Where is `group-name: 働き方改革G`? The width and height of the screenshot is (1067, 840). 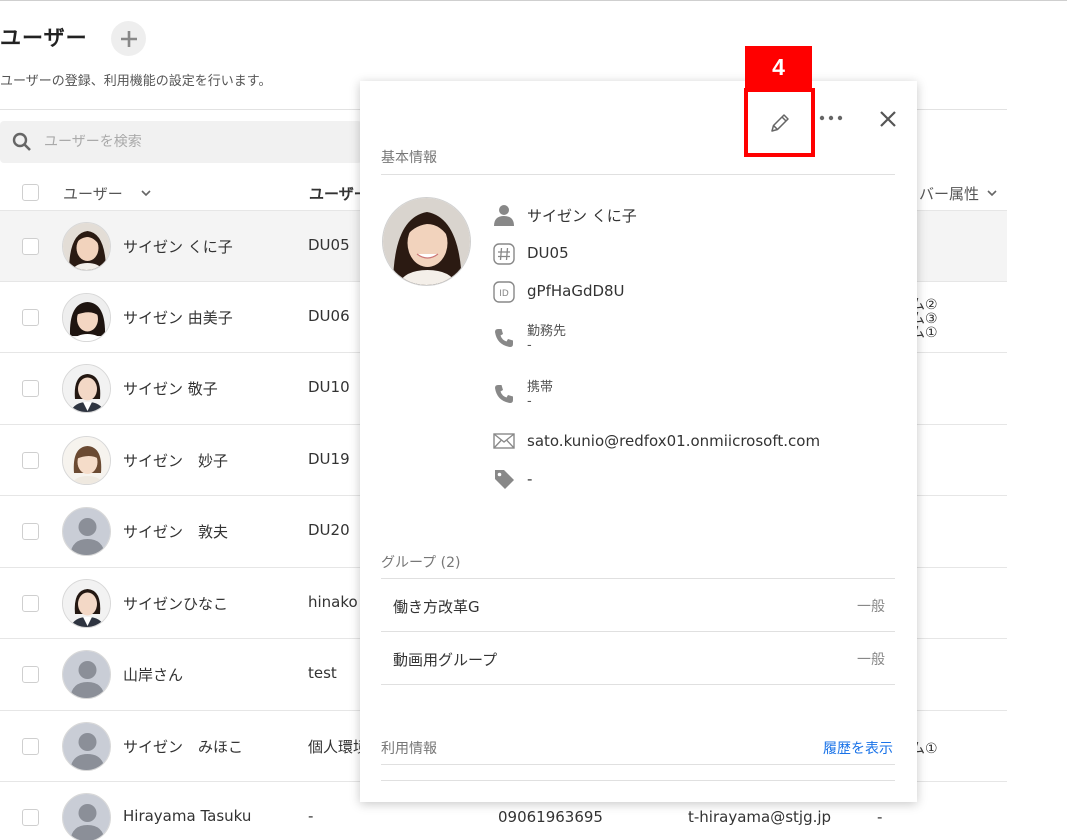 group-name: 働き方改革G is located at coordinates (436, 607).